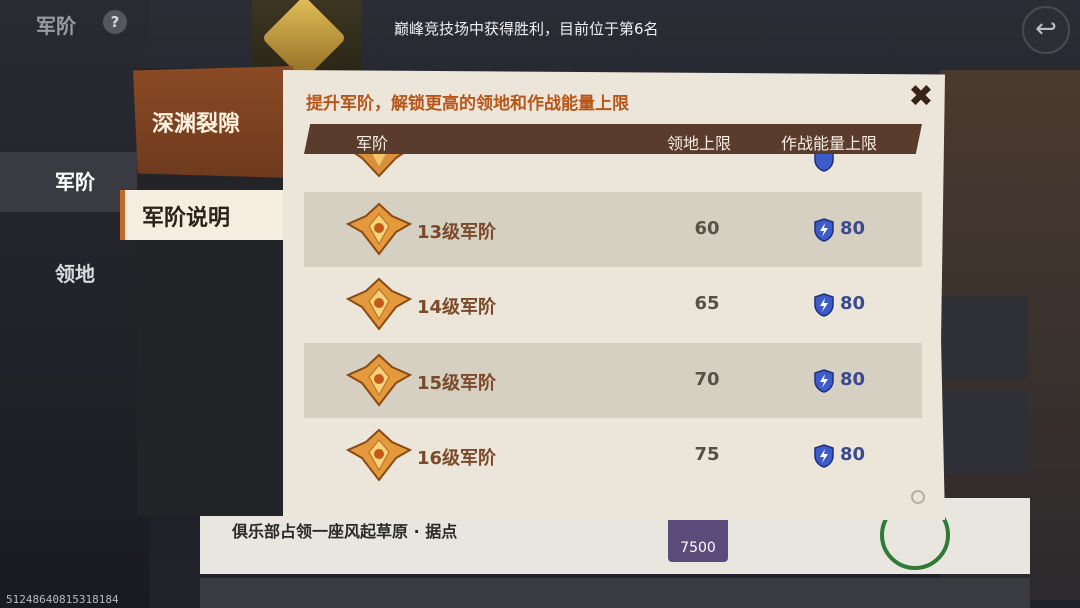 This screenshot has width=1080, height=608. Describe the element at coordinates (345, 531) in the screenshot. I see `background-task-text: 俱乐部占领一座风起草原 · 据点` at that location.